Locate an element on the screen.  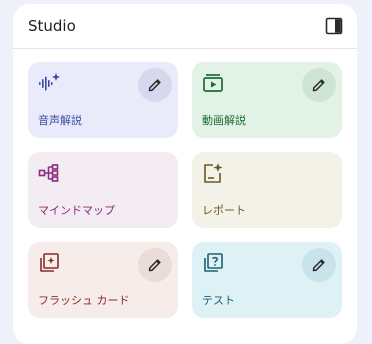
card-video-overview: 動画解説 is located at coordinates (267, 100).